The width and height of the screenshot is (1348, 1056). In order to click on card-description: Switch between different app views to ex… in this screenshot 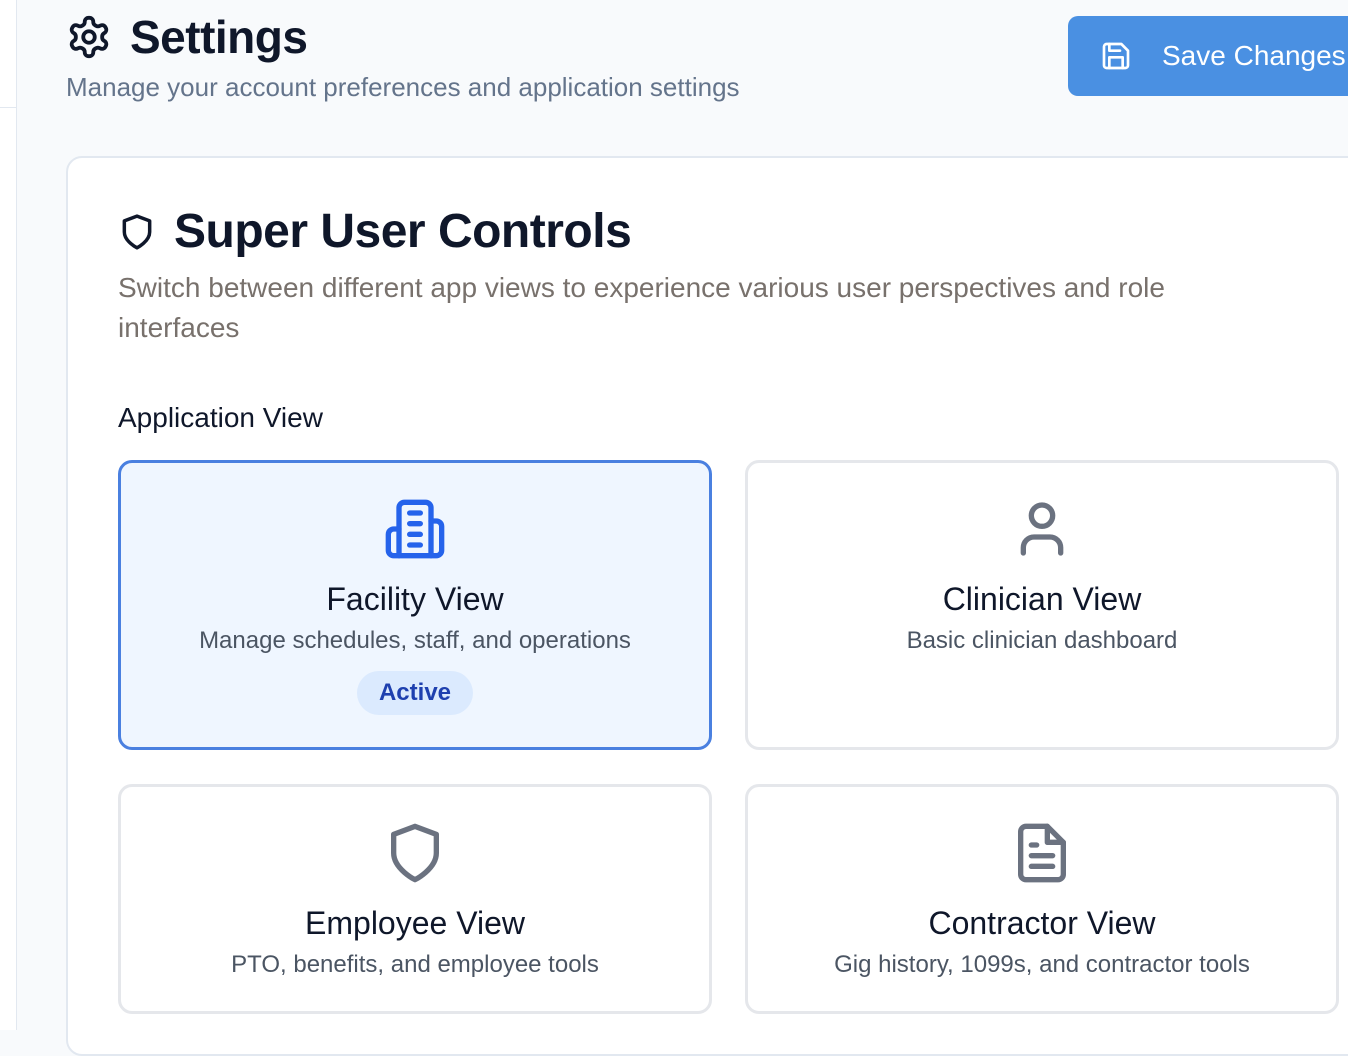, I will do `click(641, 307)`.